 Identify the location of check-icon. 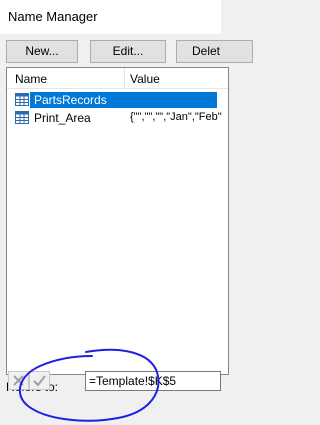
(39, 381).